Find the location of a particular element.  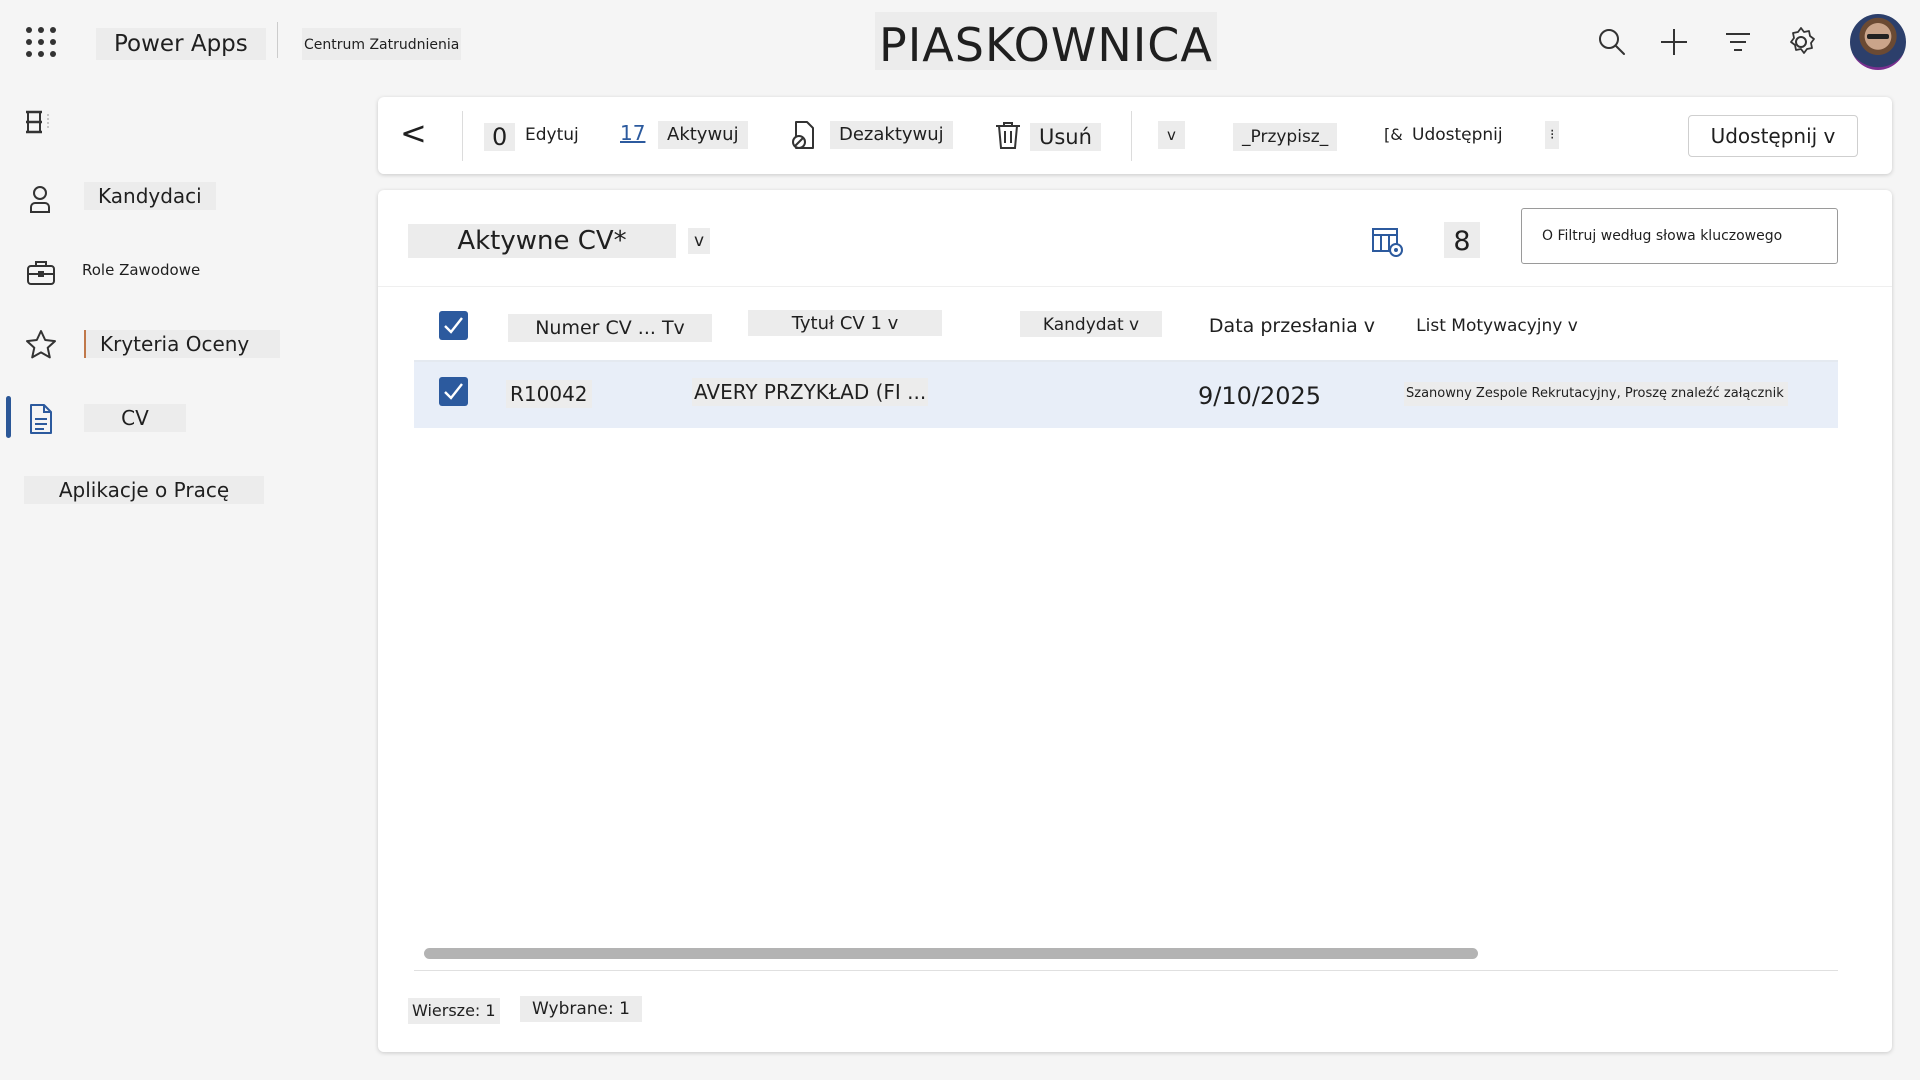

overflow-menu-button: ⁝ is located at coordinates (1555, 135).